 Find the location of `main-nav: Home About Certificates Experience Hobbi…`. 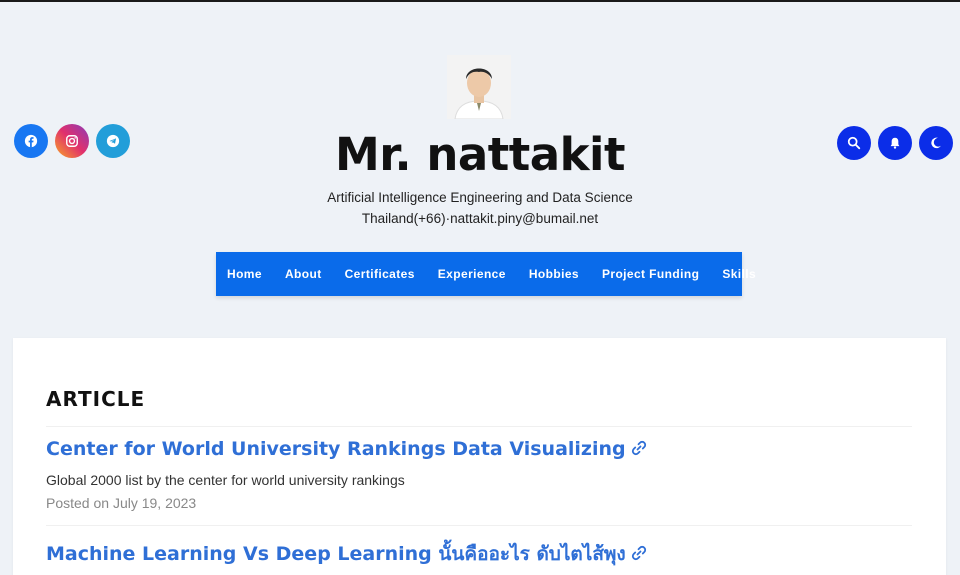

main-nav: Home About Certificates Experience Hobbi… is located at coordinates (486, 274).